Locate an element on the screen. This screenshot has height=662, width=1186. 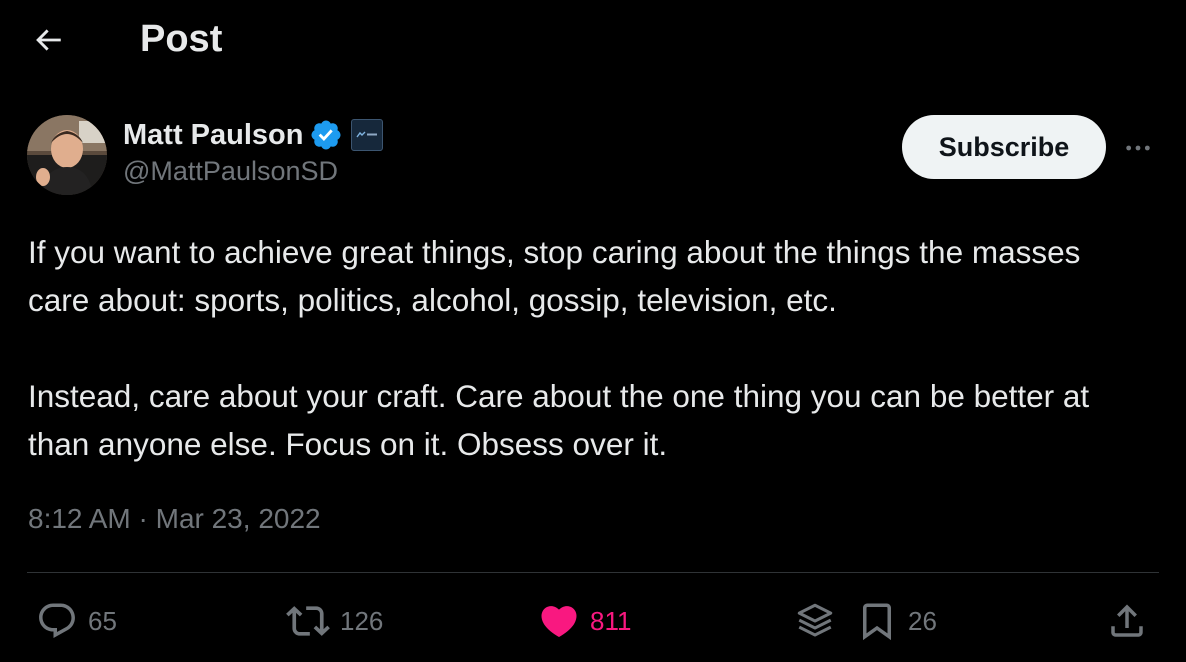
avatar is located at coordinates (67, 155).